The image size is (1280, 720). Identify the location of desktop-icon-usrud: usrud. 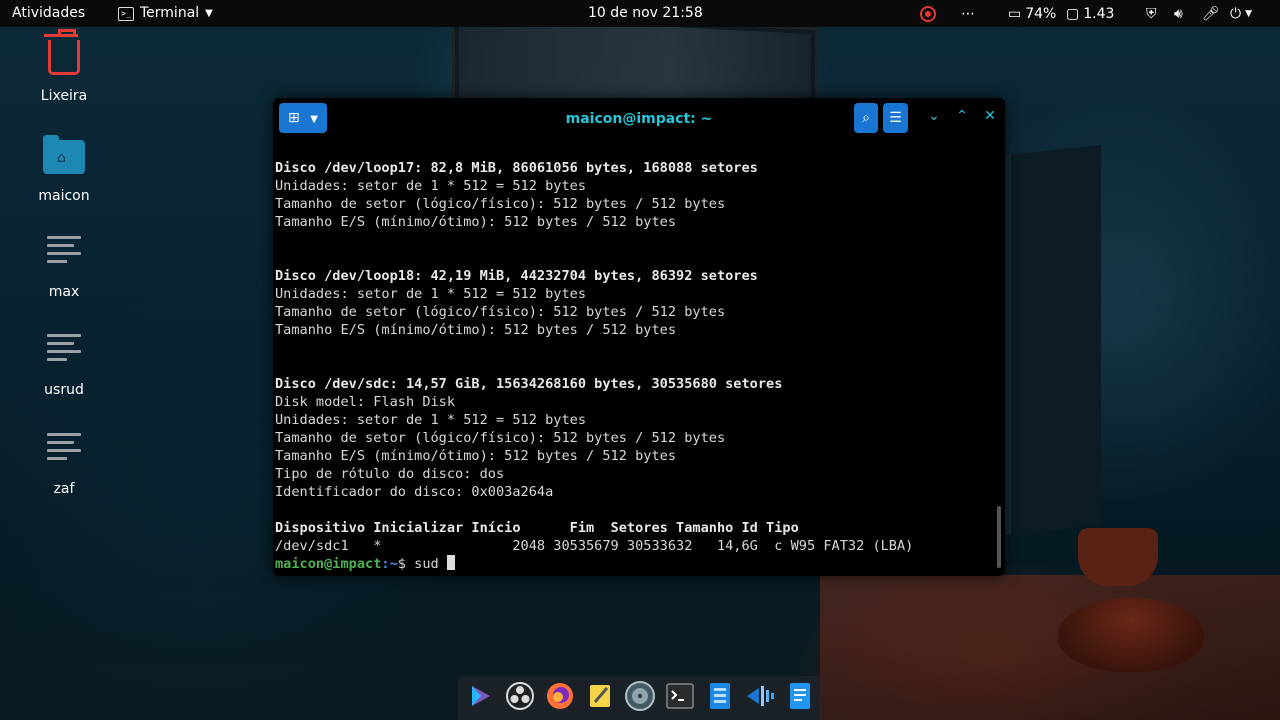
(64, 365).